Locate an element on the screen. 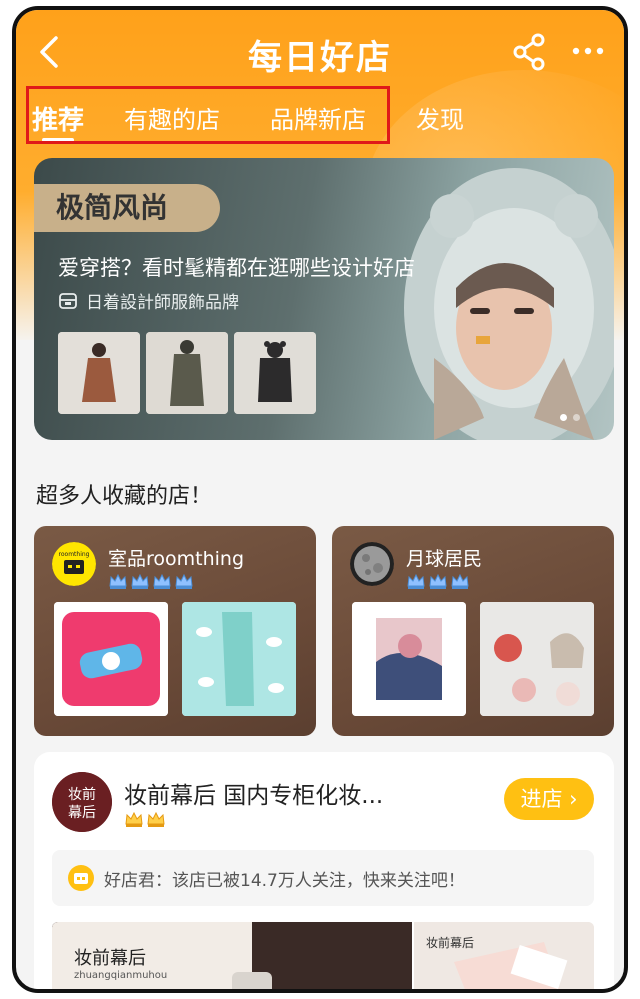 The image size is (640, 999). header: 每日好店 is located at coordinates (320, 50).